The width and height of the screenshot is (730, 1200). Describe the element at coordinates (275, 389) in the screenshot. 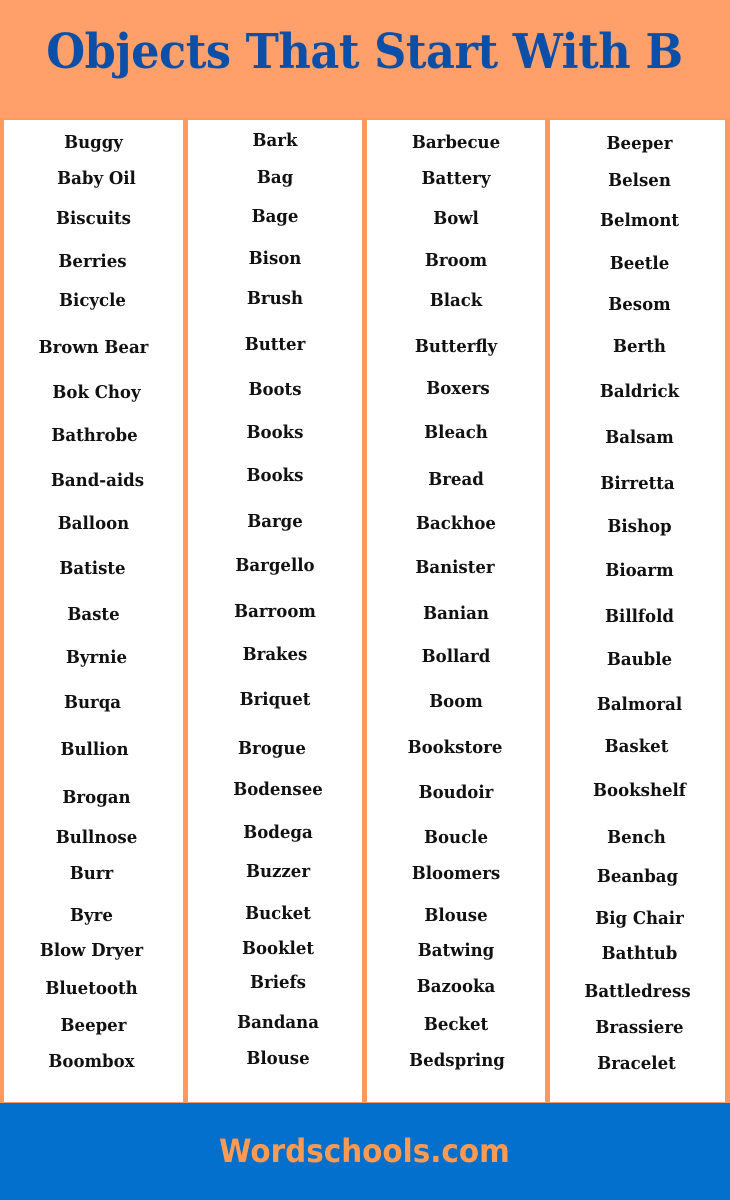

I see `word-item: Boots` at that location.